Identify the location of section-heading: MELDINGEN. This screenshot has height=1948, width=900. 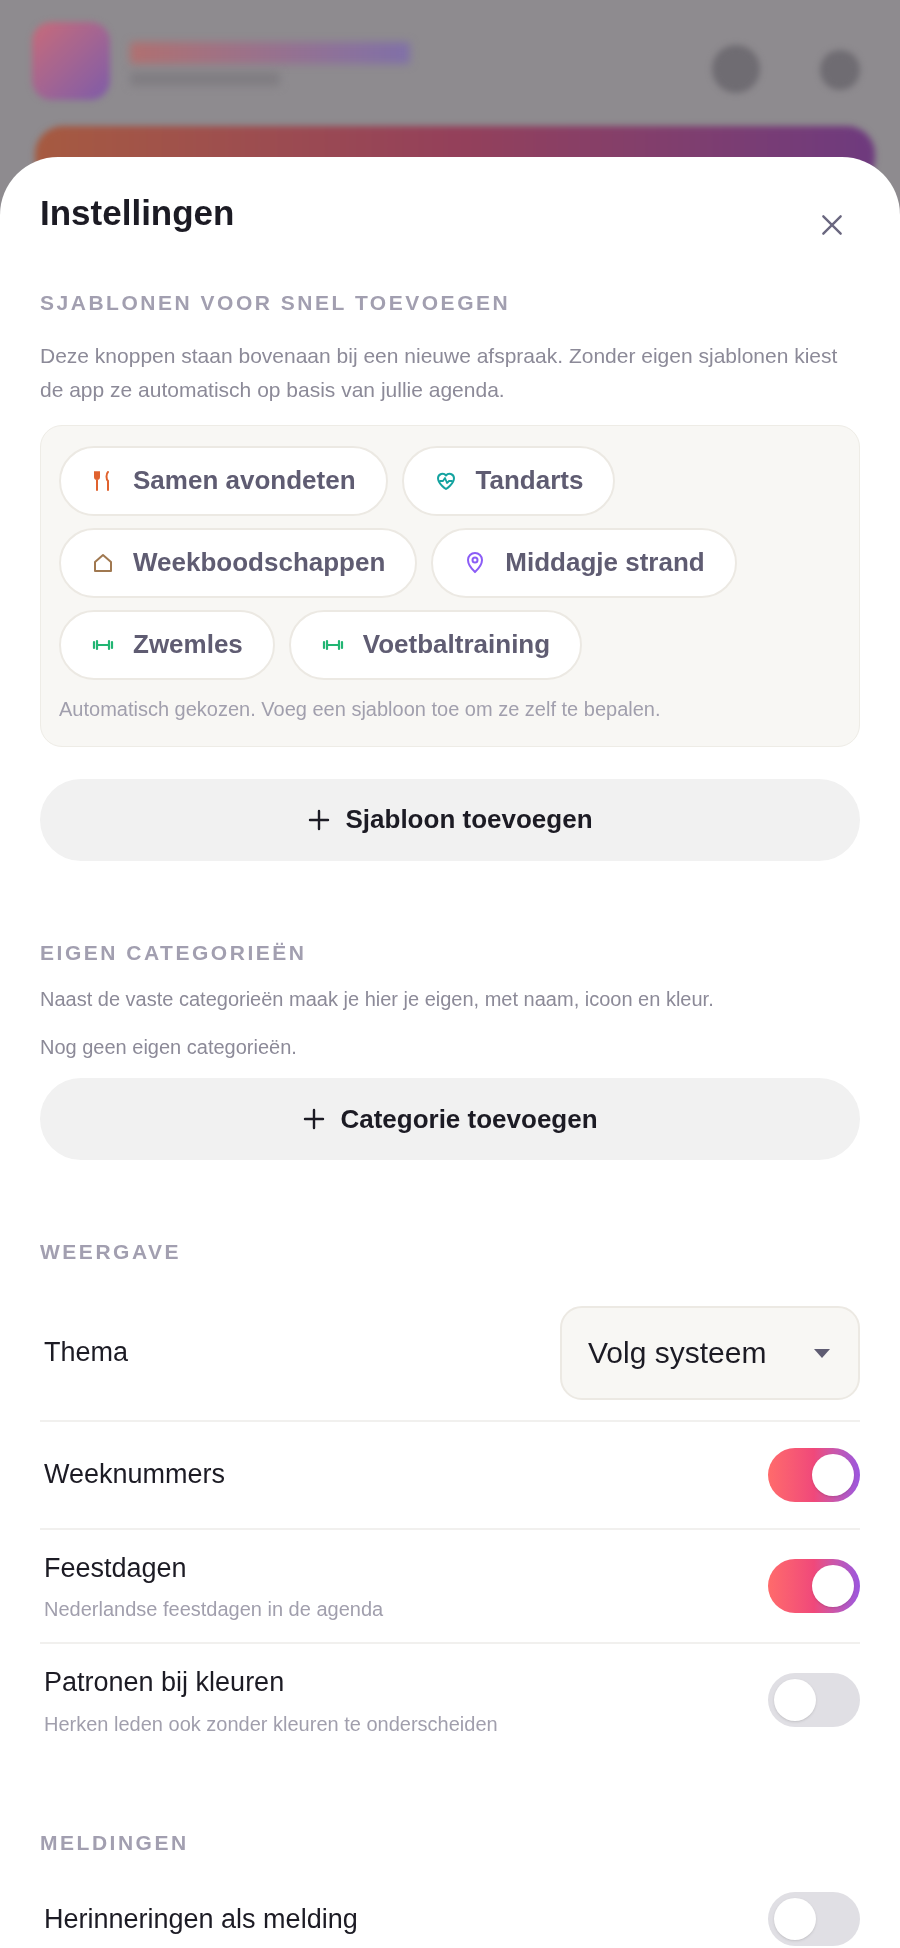
(115, 1842).